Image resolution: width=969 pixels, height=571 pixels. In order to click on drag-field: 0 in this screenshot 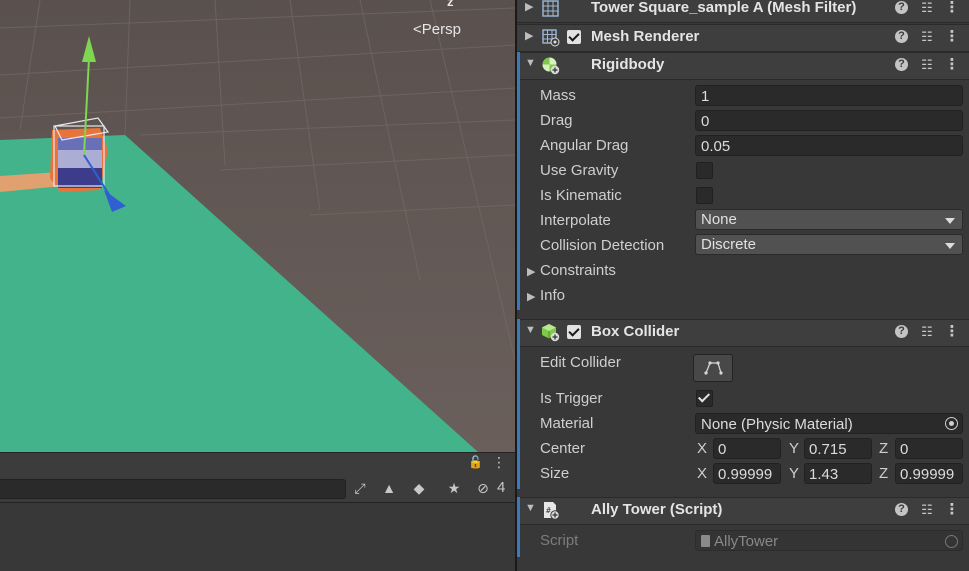, I will do `click(829, 120)`.